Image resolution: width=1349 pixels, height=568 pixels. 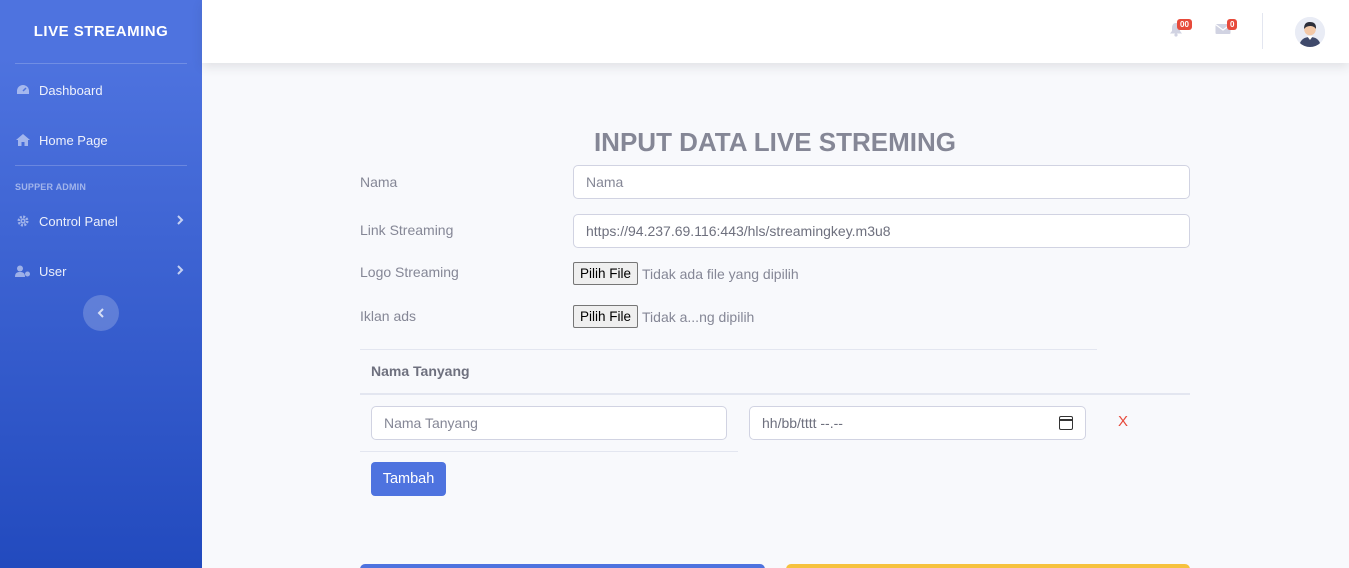 I want to click on alerts-badge: 00, so click(x=1184, y=24).